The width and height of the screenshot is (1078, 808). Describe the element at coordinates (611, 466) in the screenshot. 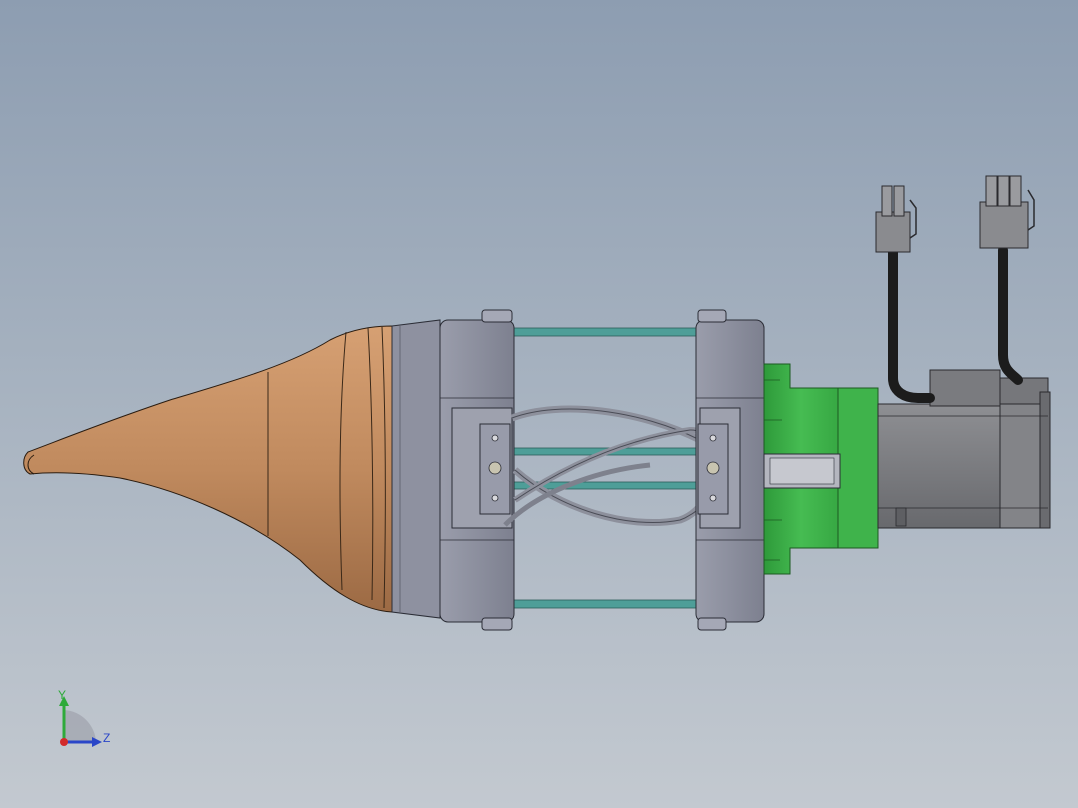

I see `internal-cables` at that location.